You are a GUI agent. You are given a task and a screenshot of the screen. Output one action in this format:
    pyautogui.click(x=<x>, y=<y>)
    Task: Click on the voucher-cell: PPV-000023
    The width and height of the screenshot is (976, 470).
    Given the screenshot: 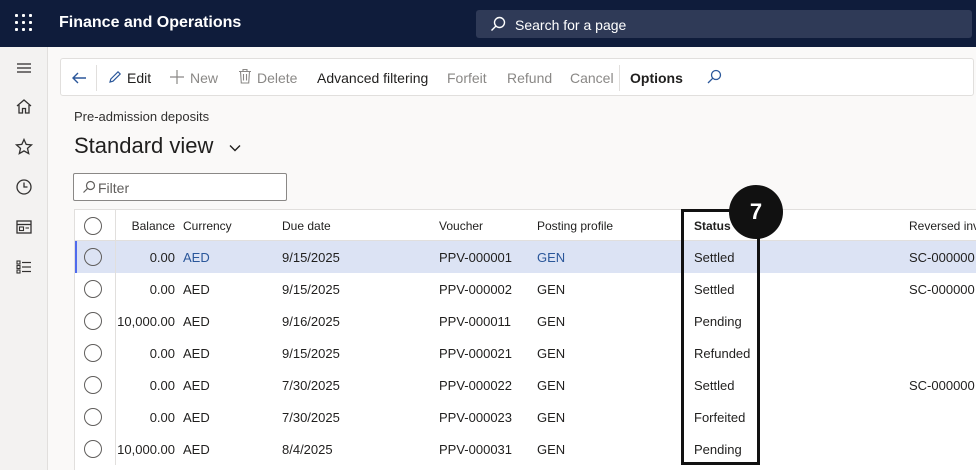 What is the action you would take?
    pyautogui.click(x=476, y=417)
    